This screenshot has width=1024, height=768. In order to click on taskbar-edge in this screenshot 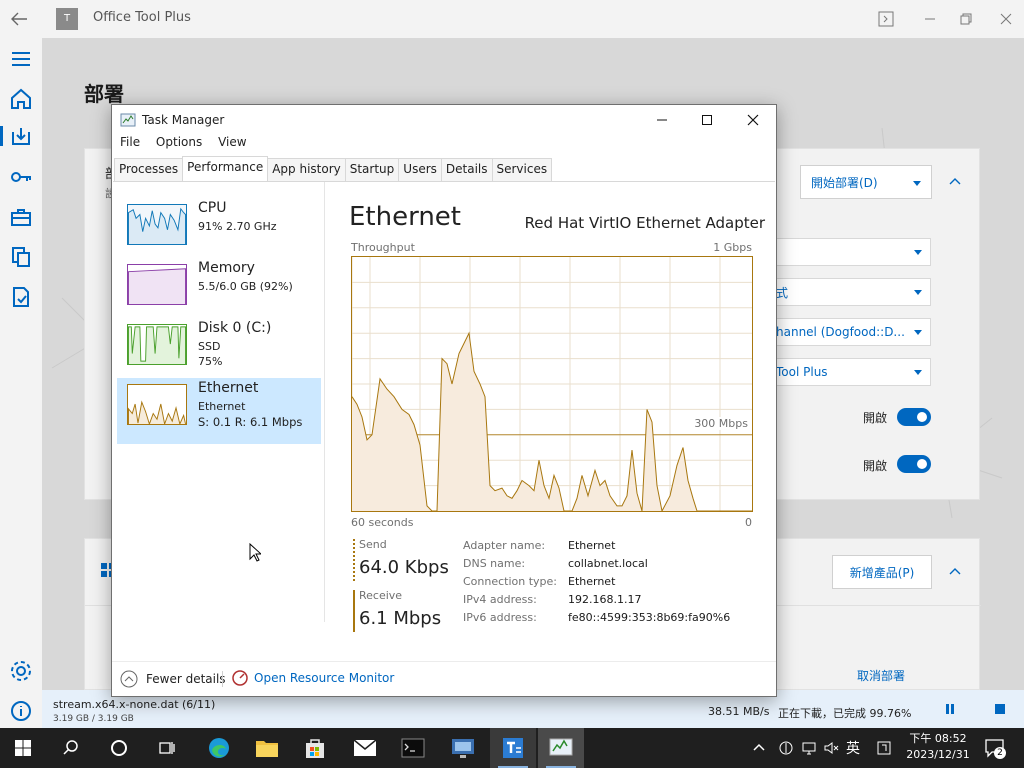, I will do `click(219, 748)`.